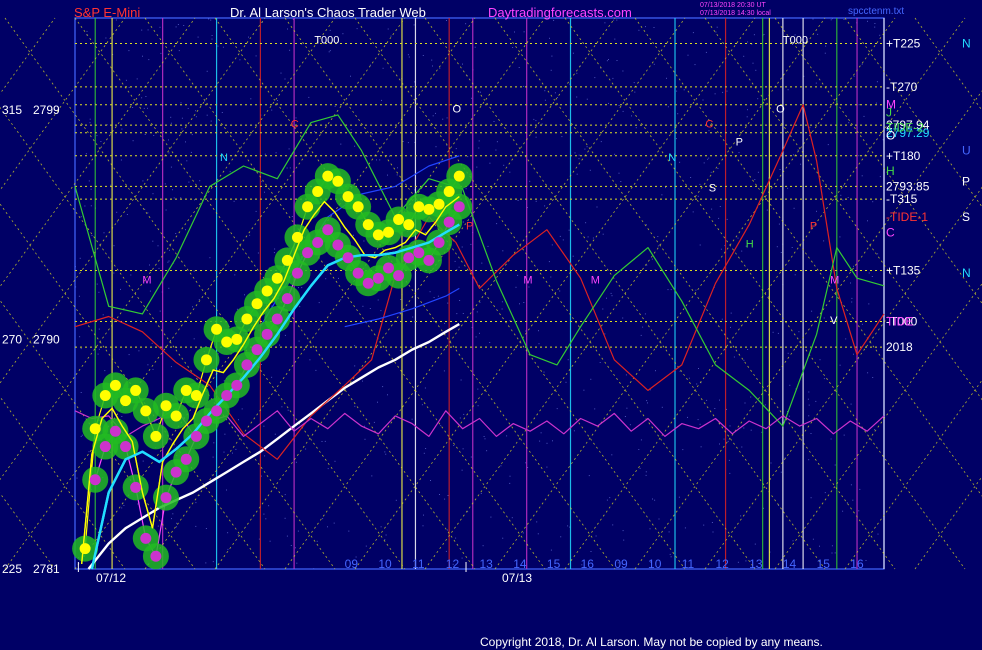 Image resolution: width=982 pixels, height=650 pixels. Describe the element at coordinates (722, 564) in the screenshot. I see `hour-tick-label: 12` at that location.